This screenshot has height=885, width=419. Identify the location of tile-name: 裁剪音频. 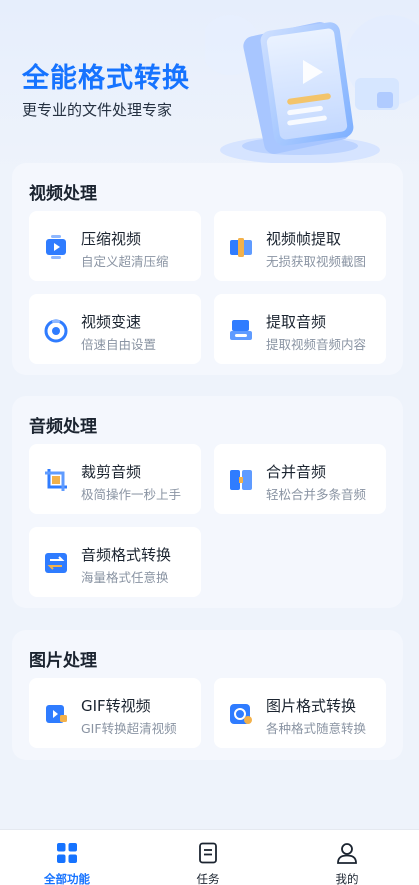
(111, 472).